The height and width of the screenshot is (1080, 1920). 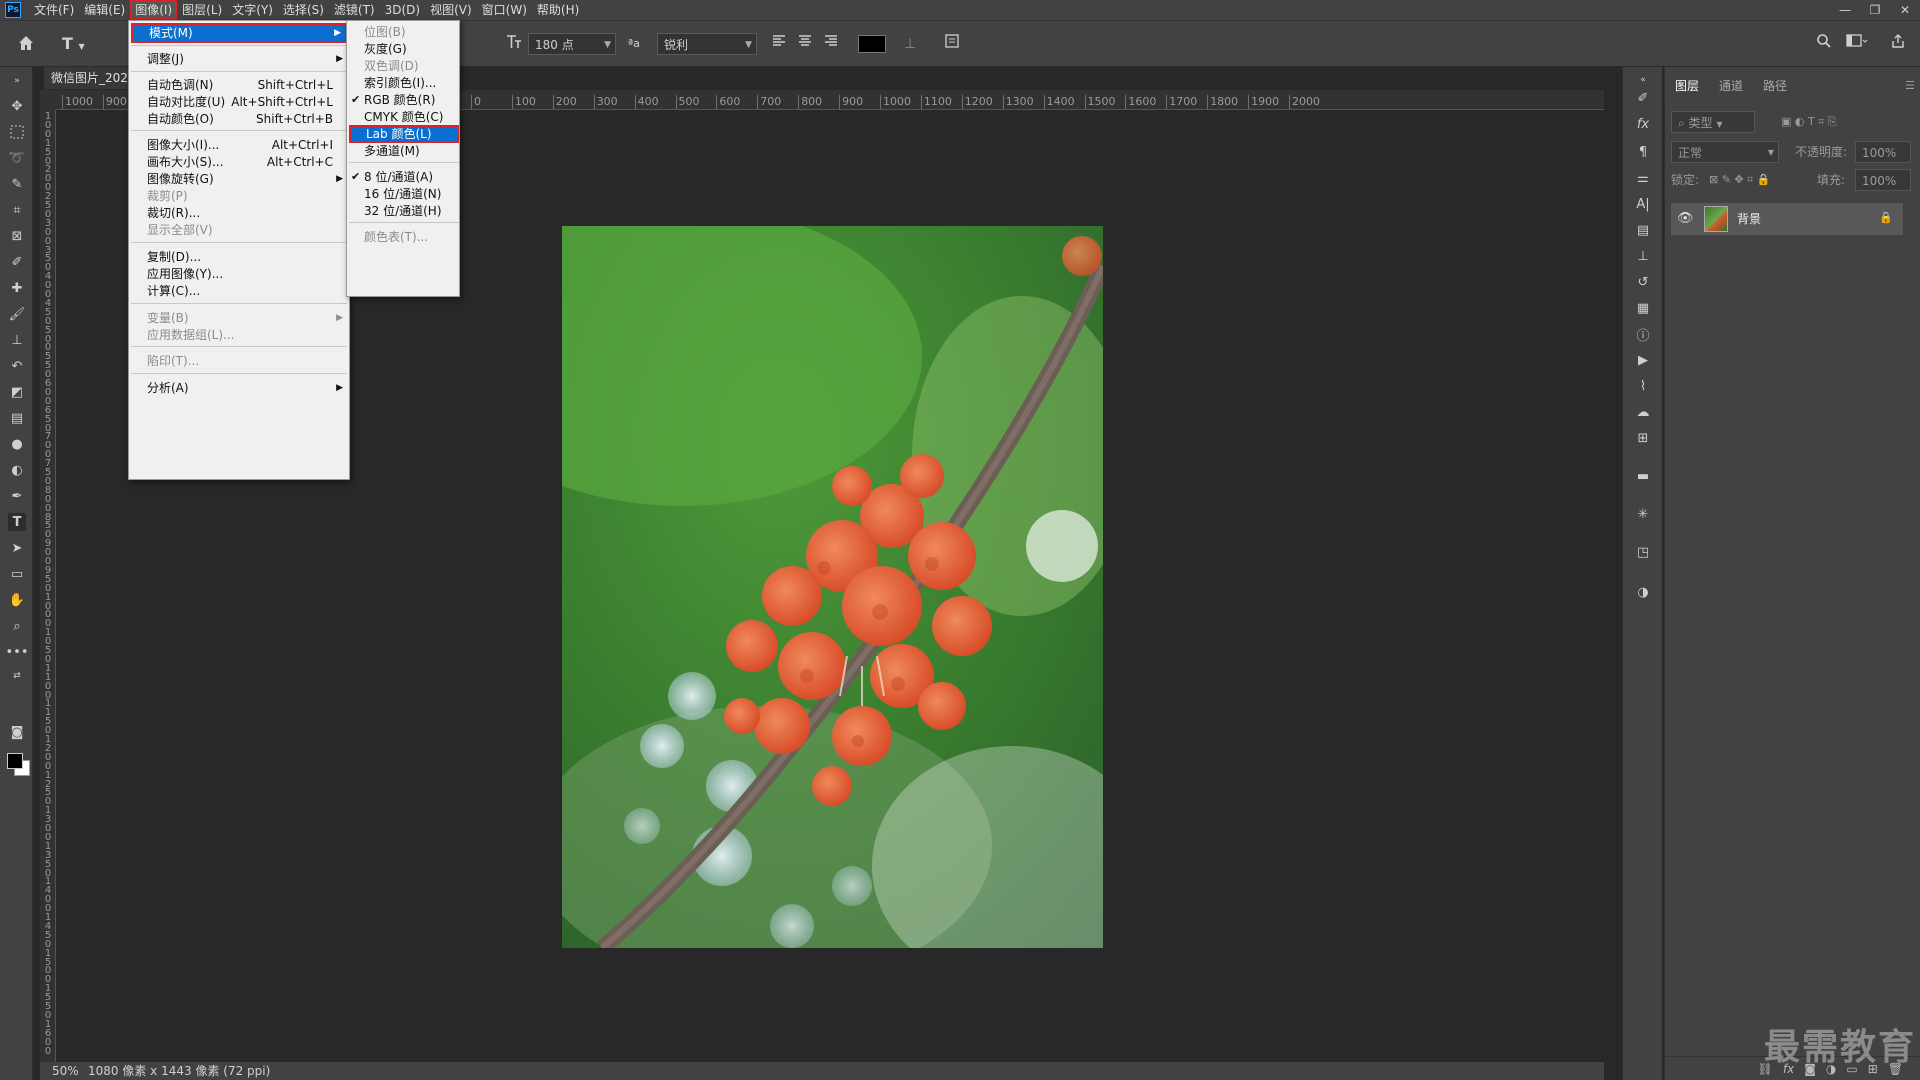 What do you see at coordinates (17, 444) in the screenshot?
I see `blur-tool-icon: ●` at bounding box center [17, 444].